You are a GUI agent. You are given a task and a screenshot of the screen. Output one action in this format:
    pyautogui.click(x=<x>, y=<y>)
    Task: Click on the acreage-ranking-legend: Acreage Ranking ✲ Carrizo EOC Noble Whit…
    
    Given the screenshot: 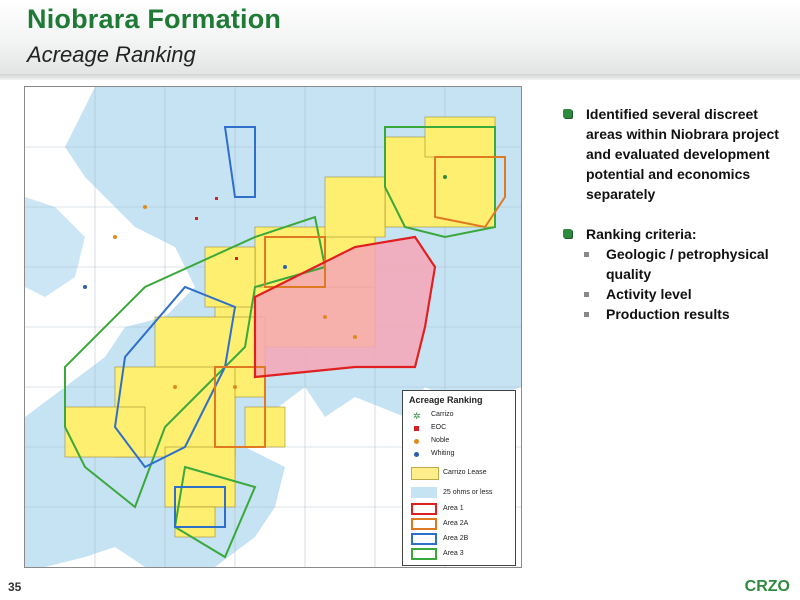 What is the action you would take?
    pyautogui.click(x=459, y=478)
    